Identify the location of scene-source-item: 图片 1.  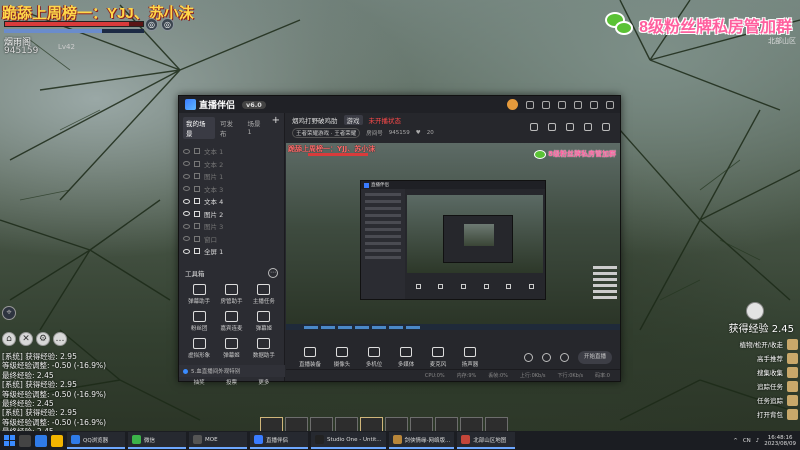
(231, 176).